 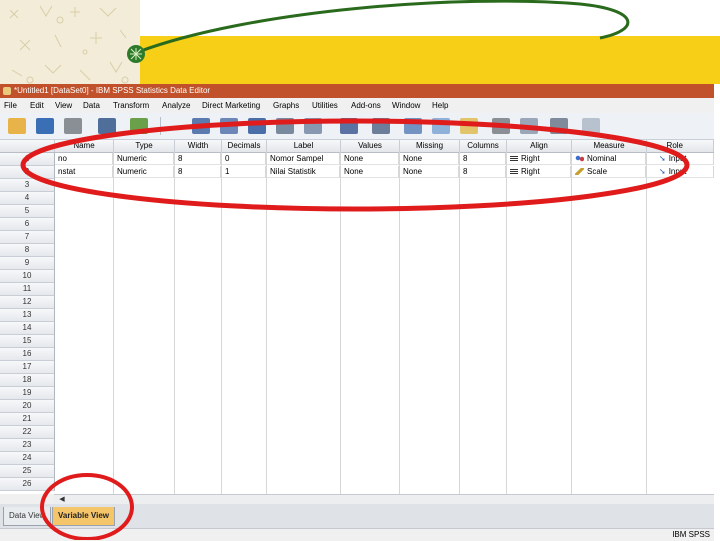 I want to click on use-variable-sets-icon, so click(x=501, y=126).